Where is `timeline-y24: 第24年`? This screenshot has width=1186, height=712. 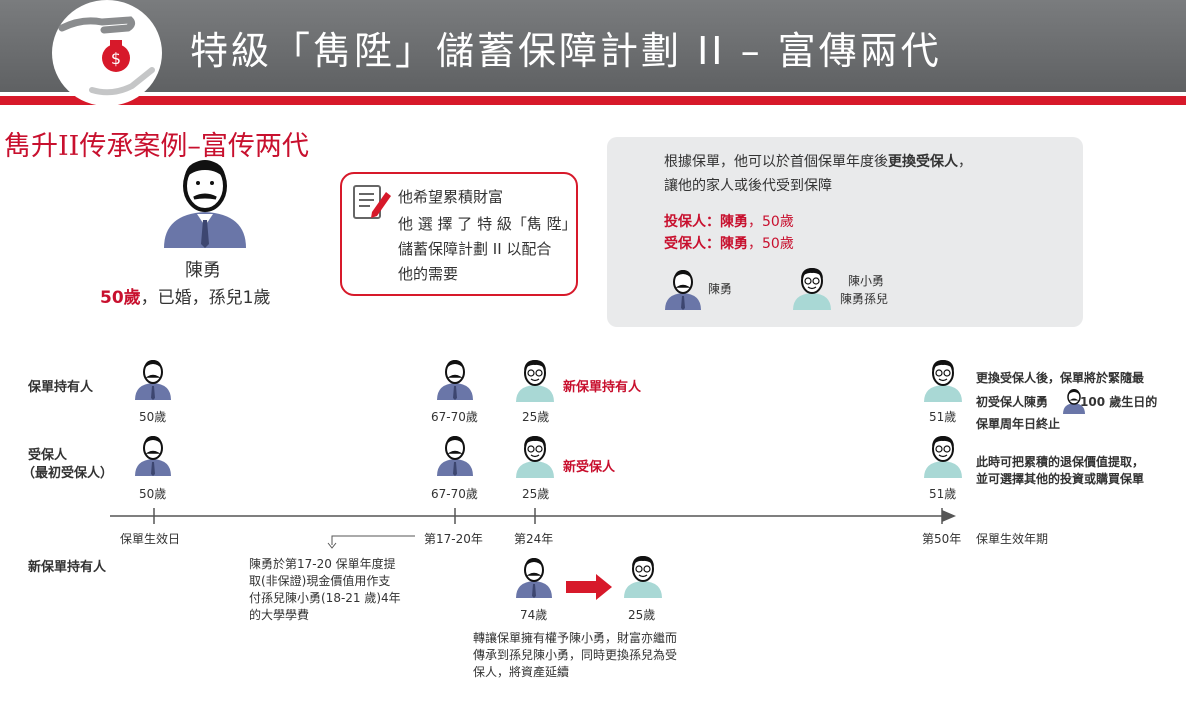 timeline-y24: 第24年 is located at coordinates (534, 539).